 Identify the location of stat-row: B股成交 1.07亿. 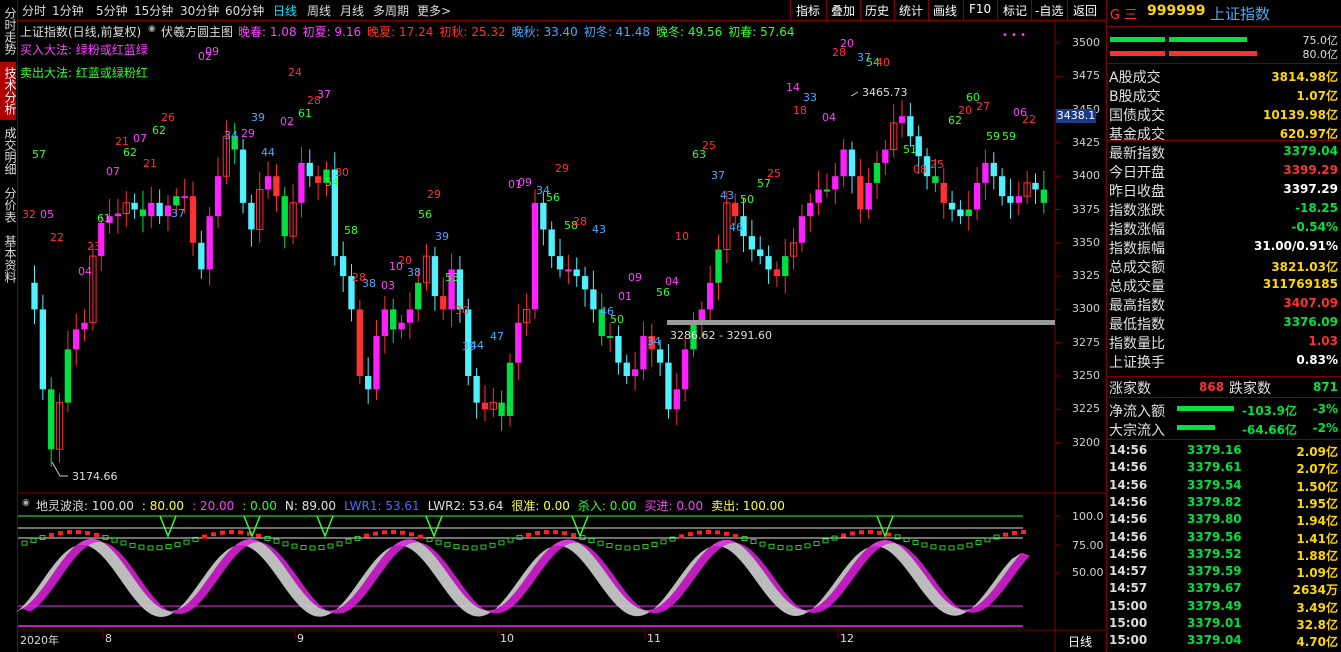
(1224, 95).